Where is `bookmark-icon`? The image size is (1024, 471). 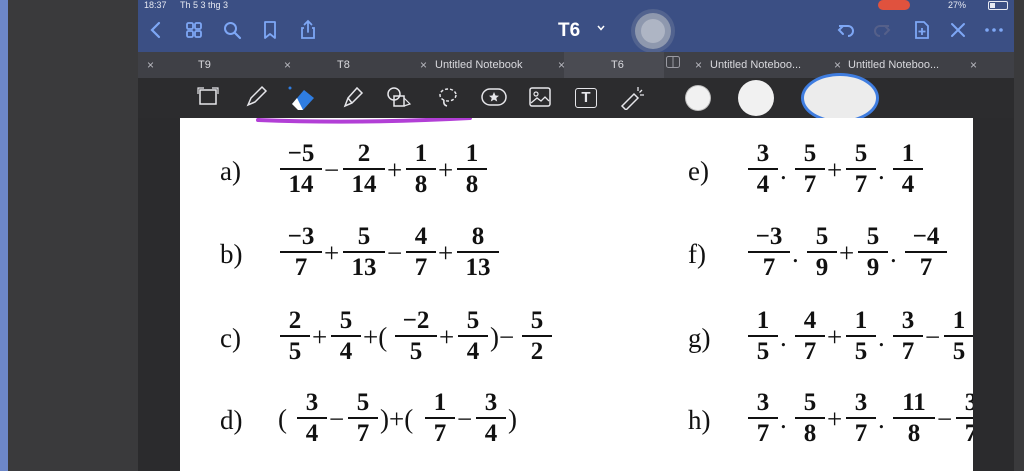
bookmark-icon is located at coordinates (270, 30).